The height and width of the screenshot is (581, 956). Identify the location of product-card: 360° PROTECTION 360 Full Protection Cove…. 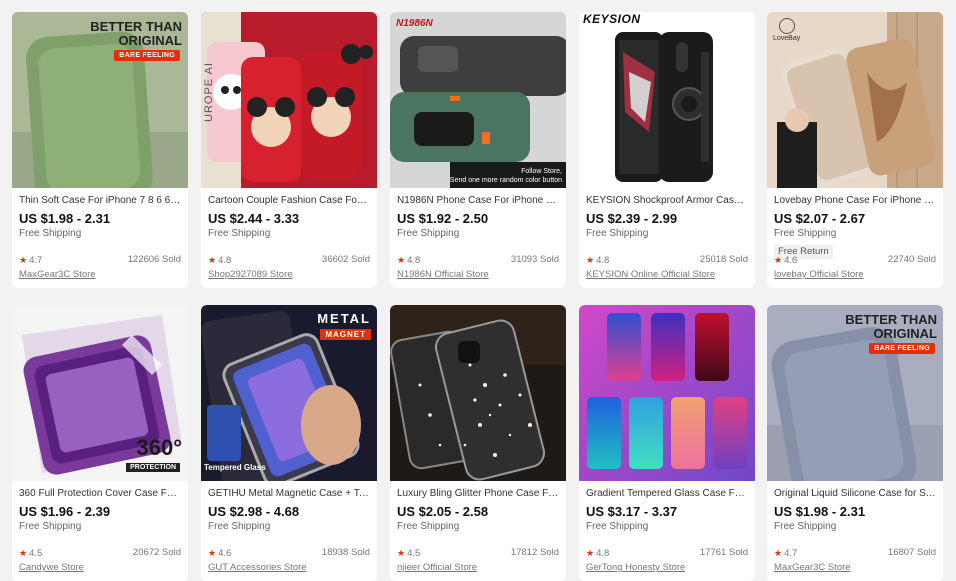
(100, 443).